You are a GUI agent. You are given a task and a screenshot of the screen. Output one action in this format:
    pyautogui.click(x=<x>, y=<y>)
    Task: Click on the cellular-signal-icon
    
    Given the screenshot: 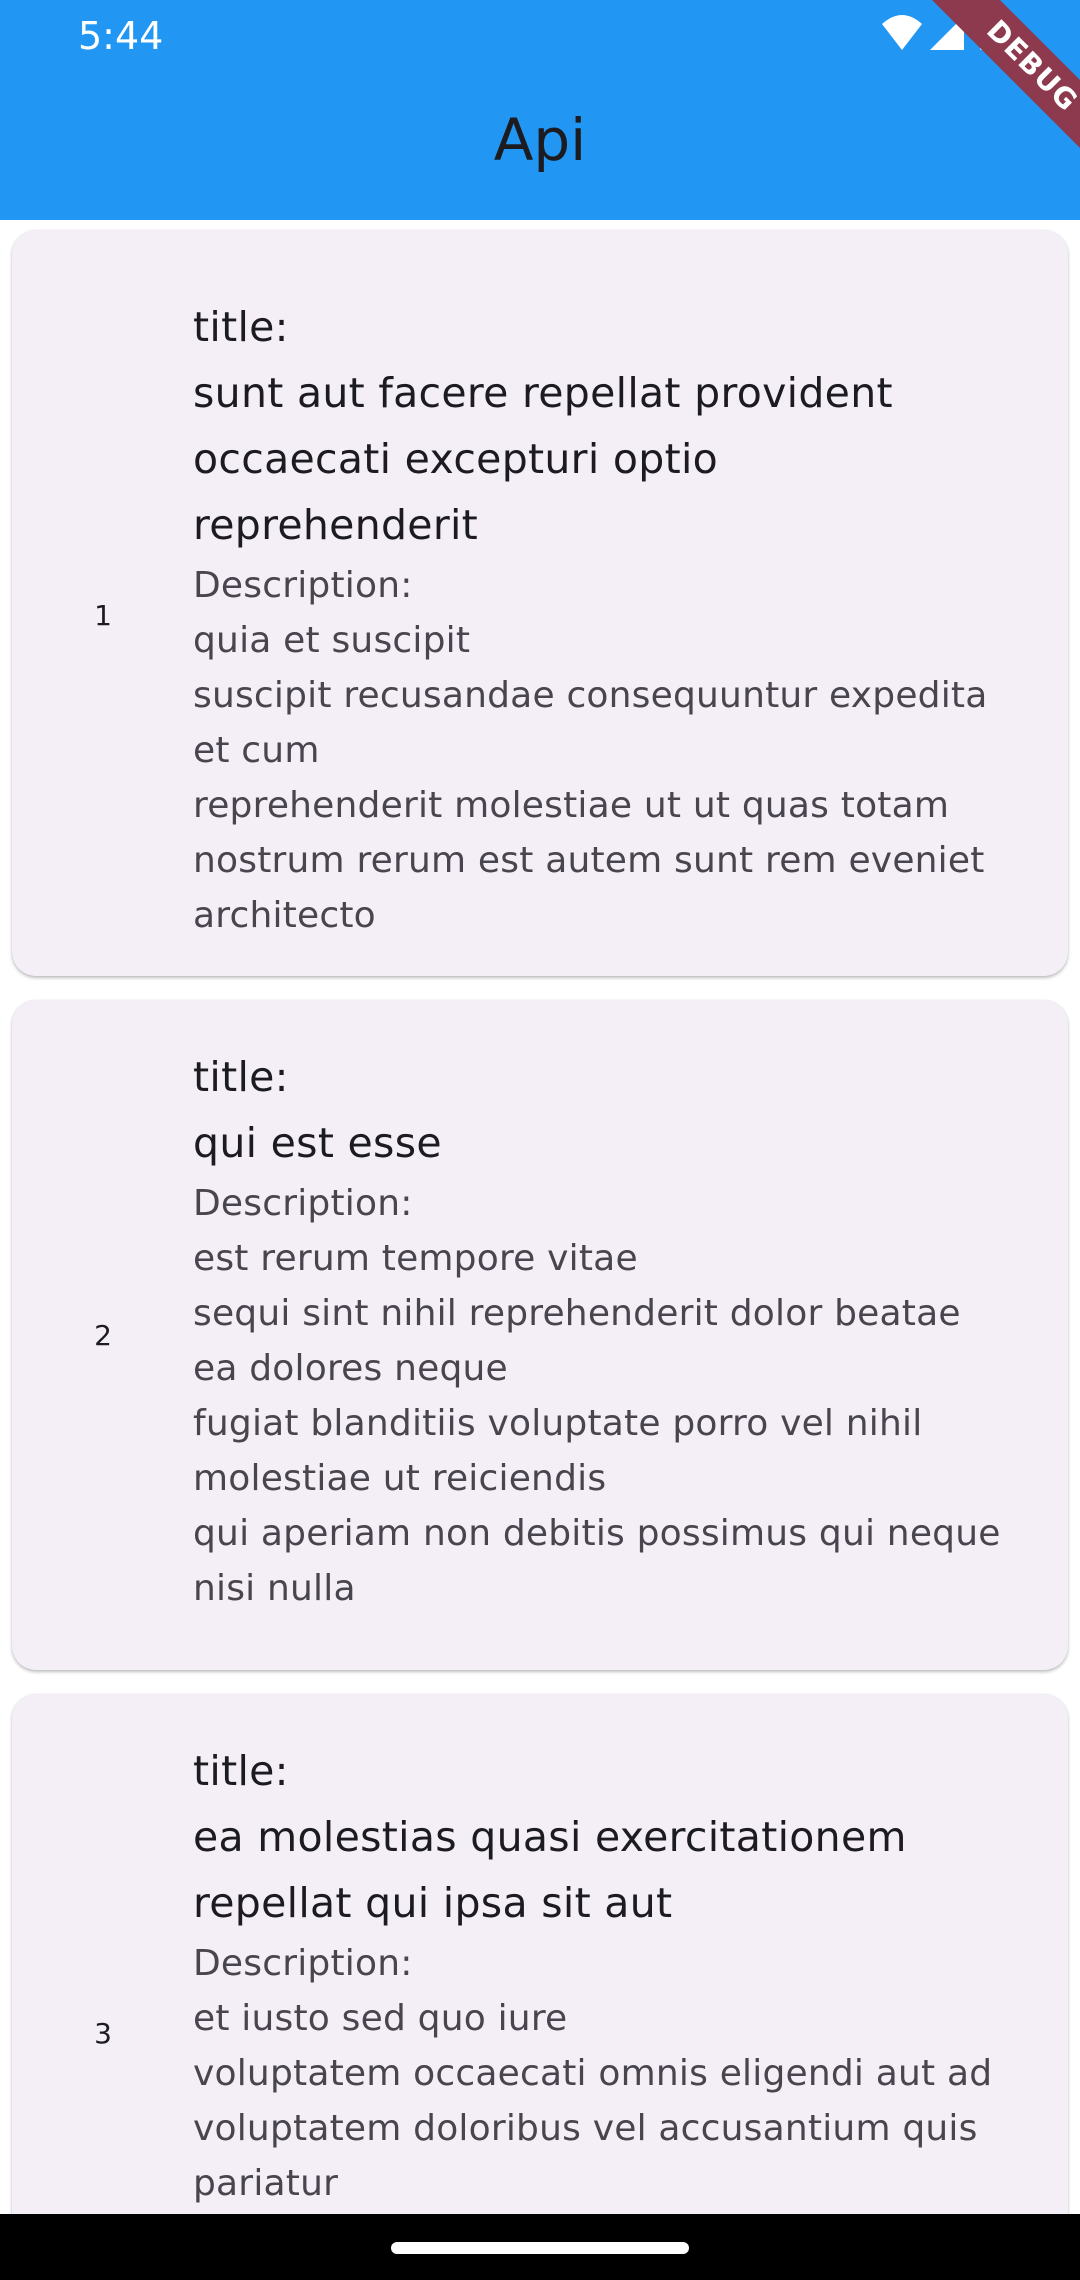 What is the action you would take?
    pyautogui.click(x=947, y=33)
    